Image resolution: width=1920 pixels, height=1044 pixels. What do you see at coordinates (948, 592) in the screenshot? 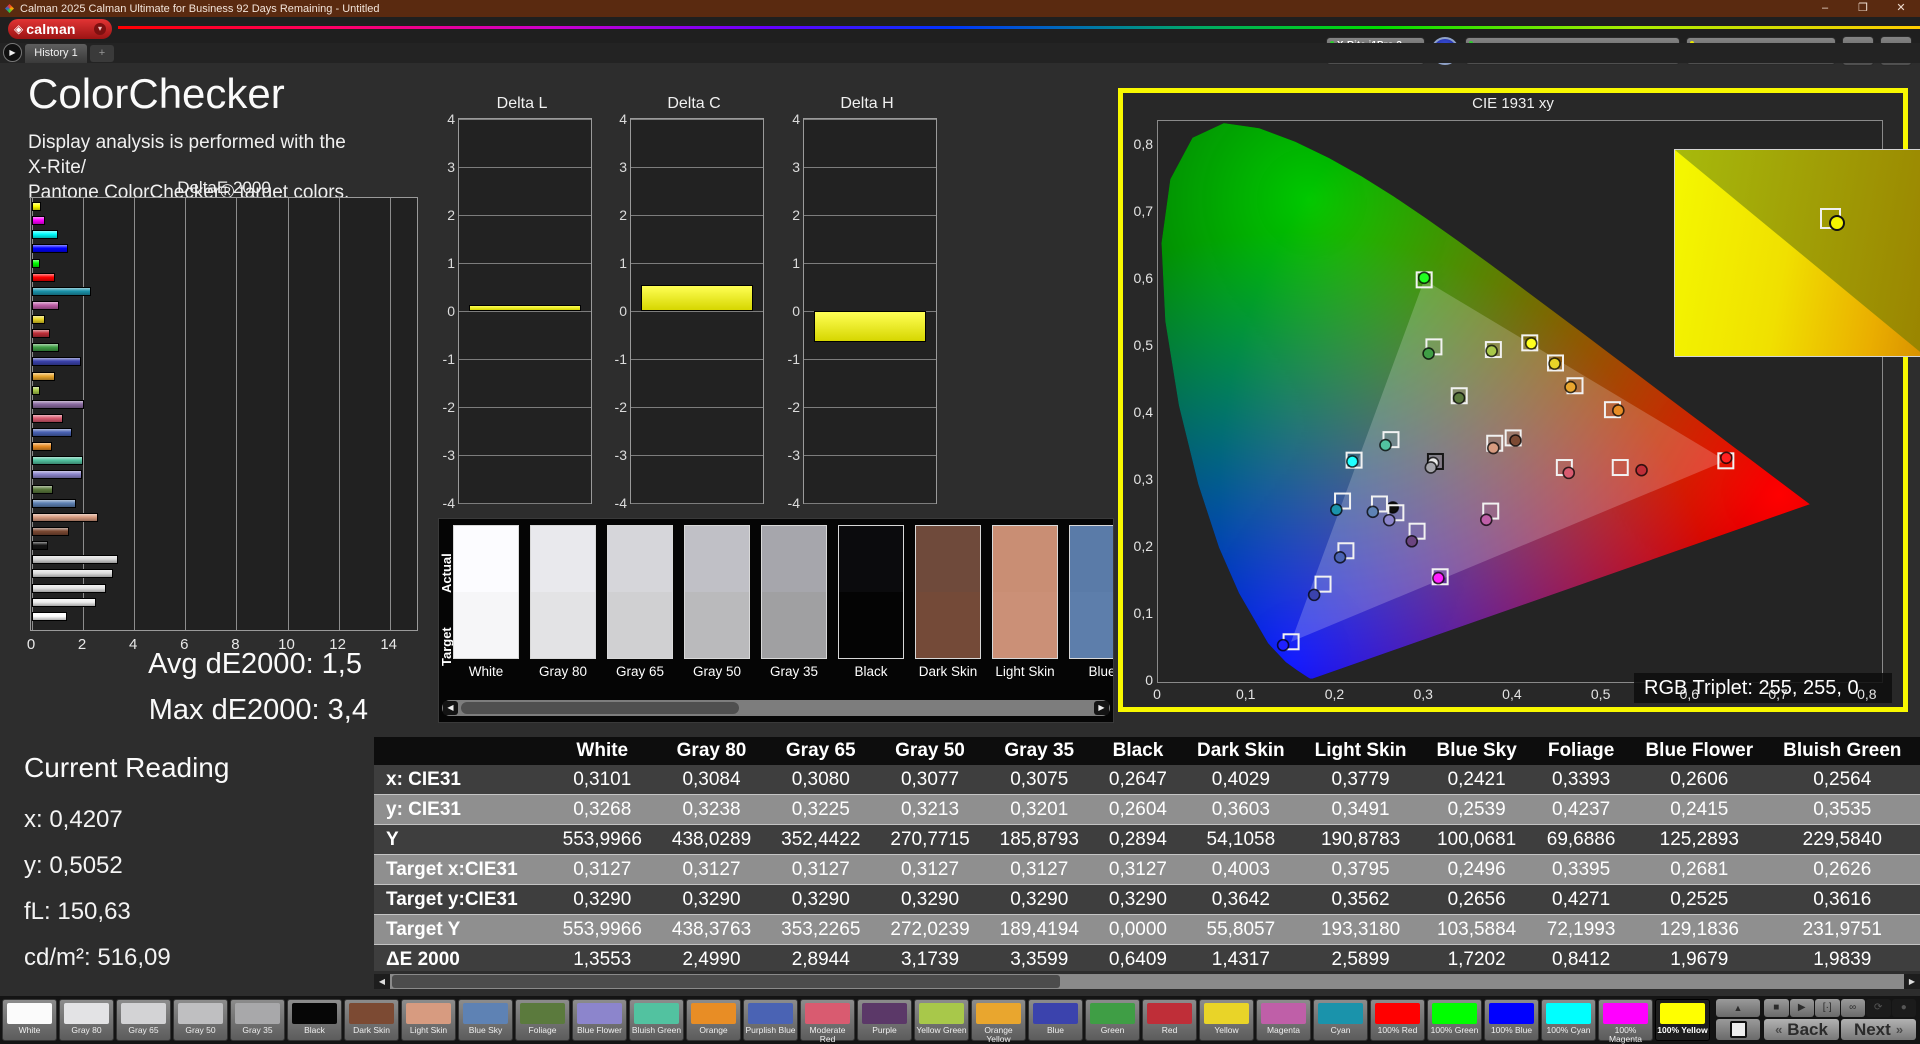
I see `viewer-swatch-dark-skin` at bounding box center [948, 592].